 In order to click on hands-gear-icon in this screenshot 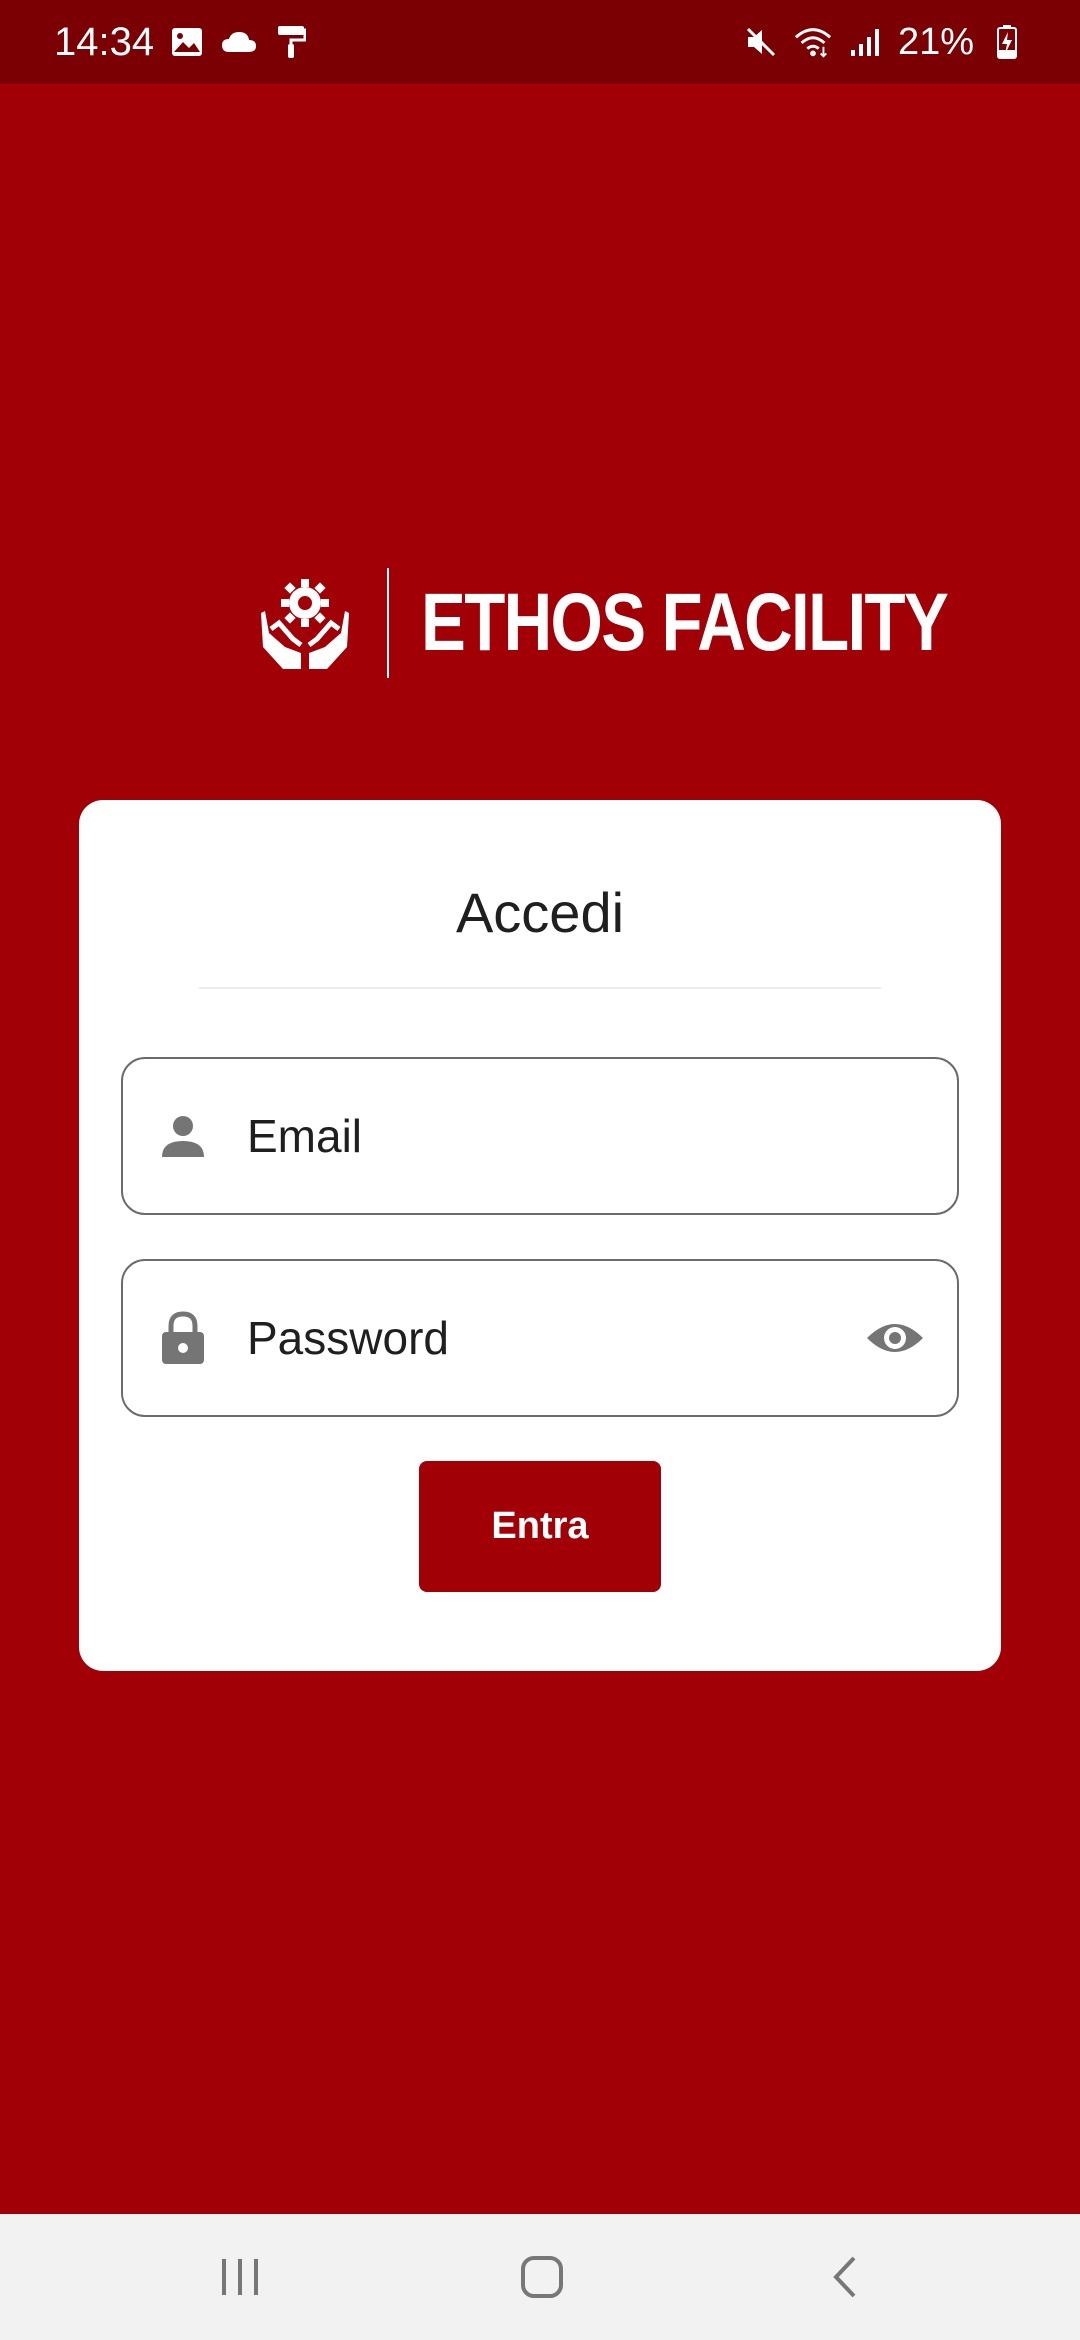, I will do `click(305, 623)`.